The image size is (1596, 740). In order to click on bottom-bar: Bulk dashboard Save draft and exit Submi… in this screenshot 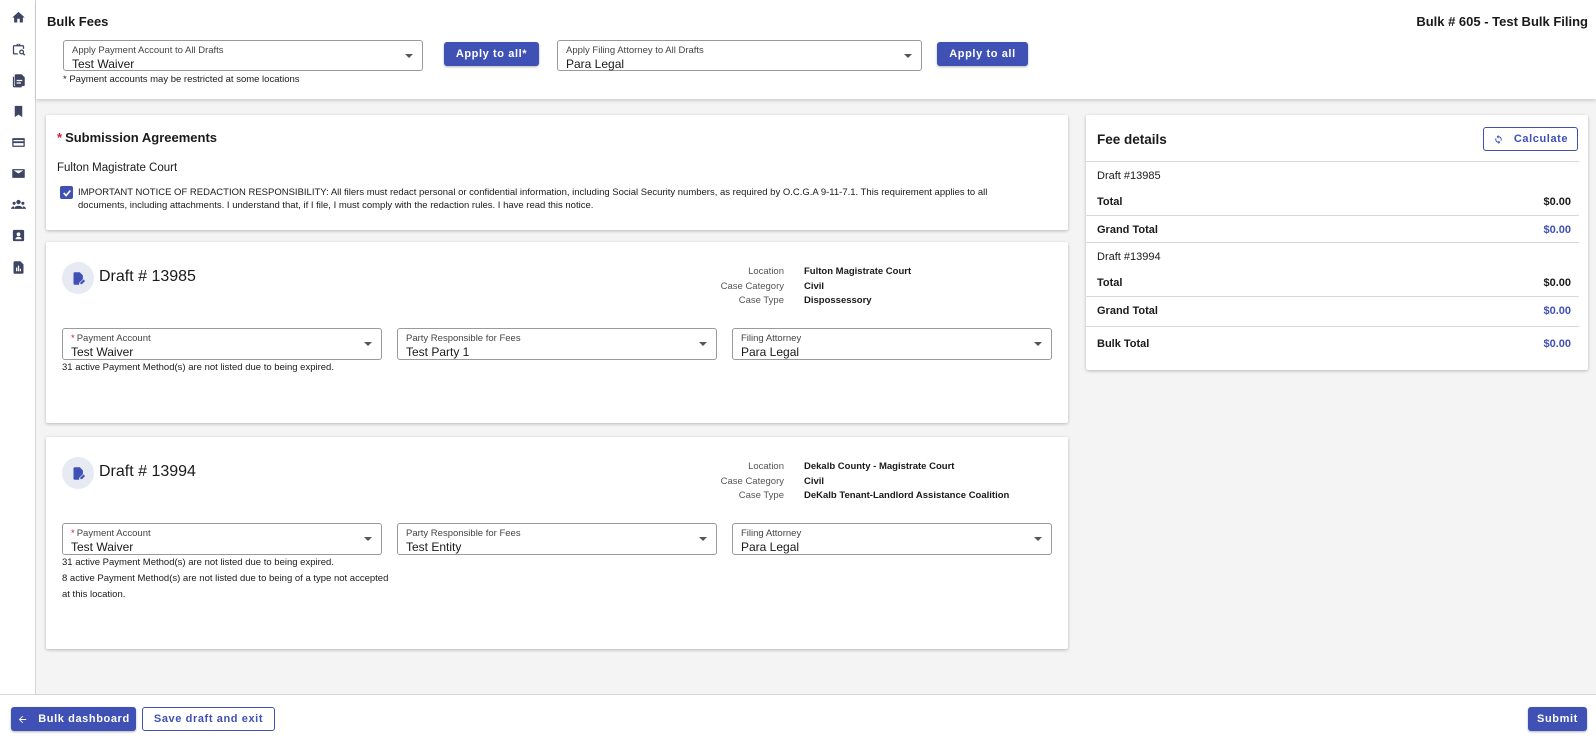, I will do `click(798, 717)`.